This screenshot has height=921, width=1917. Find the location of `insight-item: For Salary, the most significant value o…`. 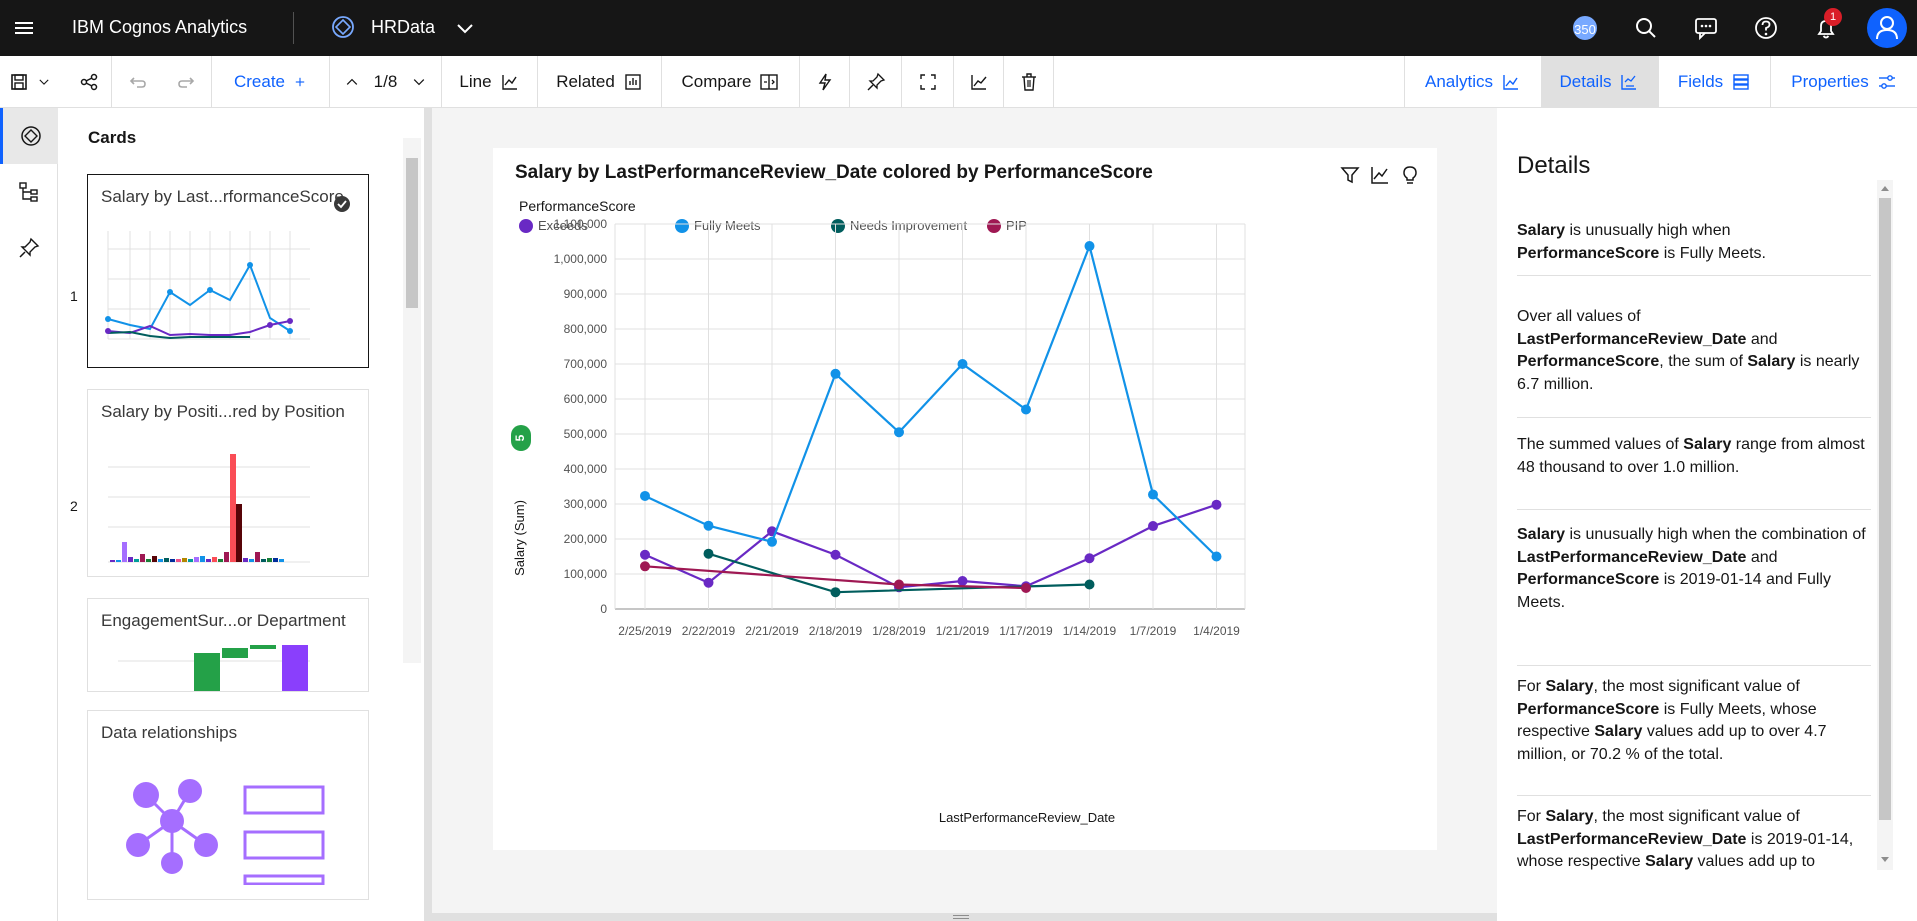

insight-item: For Salary, the most significant value o… is located at coordinates (1694, 736).